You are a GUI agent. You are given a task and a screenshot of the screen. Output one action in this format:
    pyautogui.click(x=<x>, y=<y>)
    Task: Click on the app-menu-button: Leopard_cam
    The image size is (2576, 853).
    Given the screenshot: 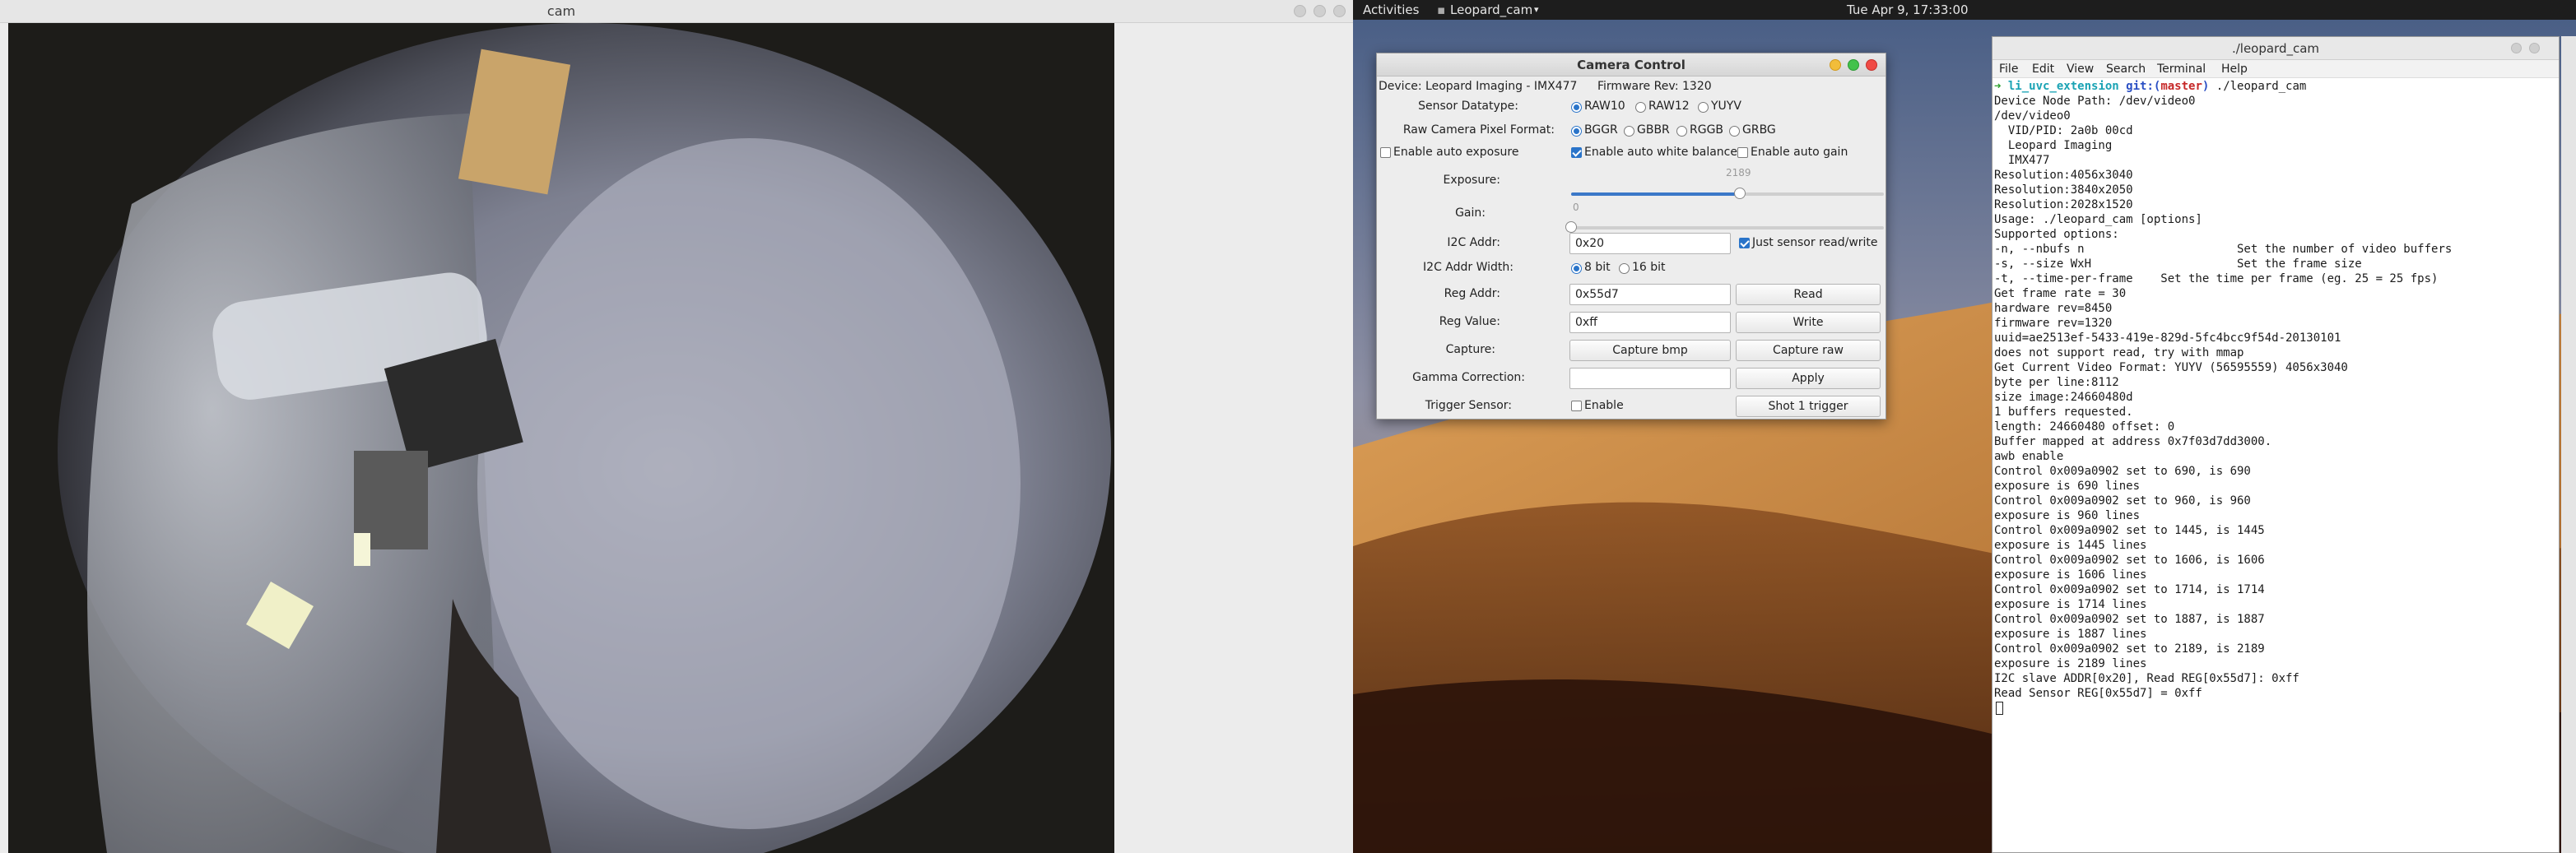 What is the action you would take?
    pyautogui.click(x=1491, y=10)
    